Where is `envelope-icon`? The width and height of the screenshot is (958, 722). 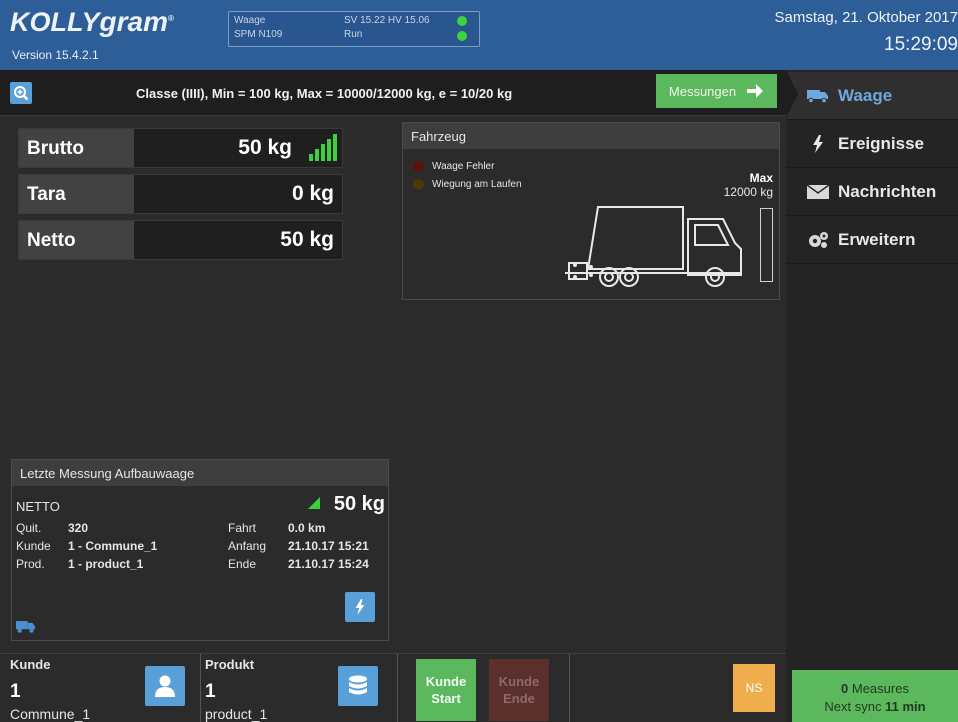
envelope-icon is located at coordinates (818, 191).